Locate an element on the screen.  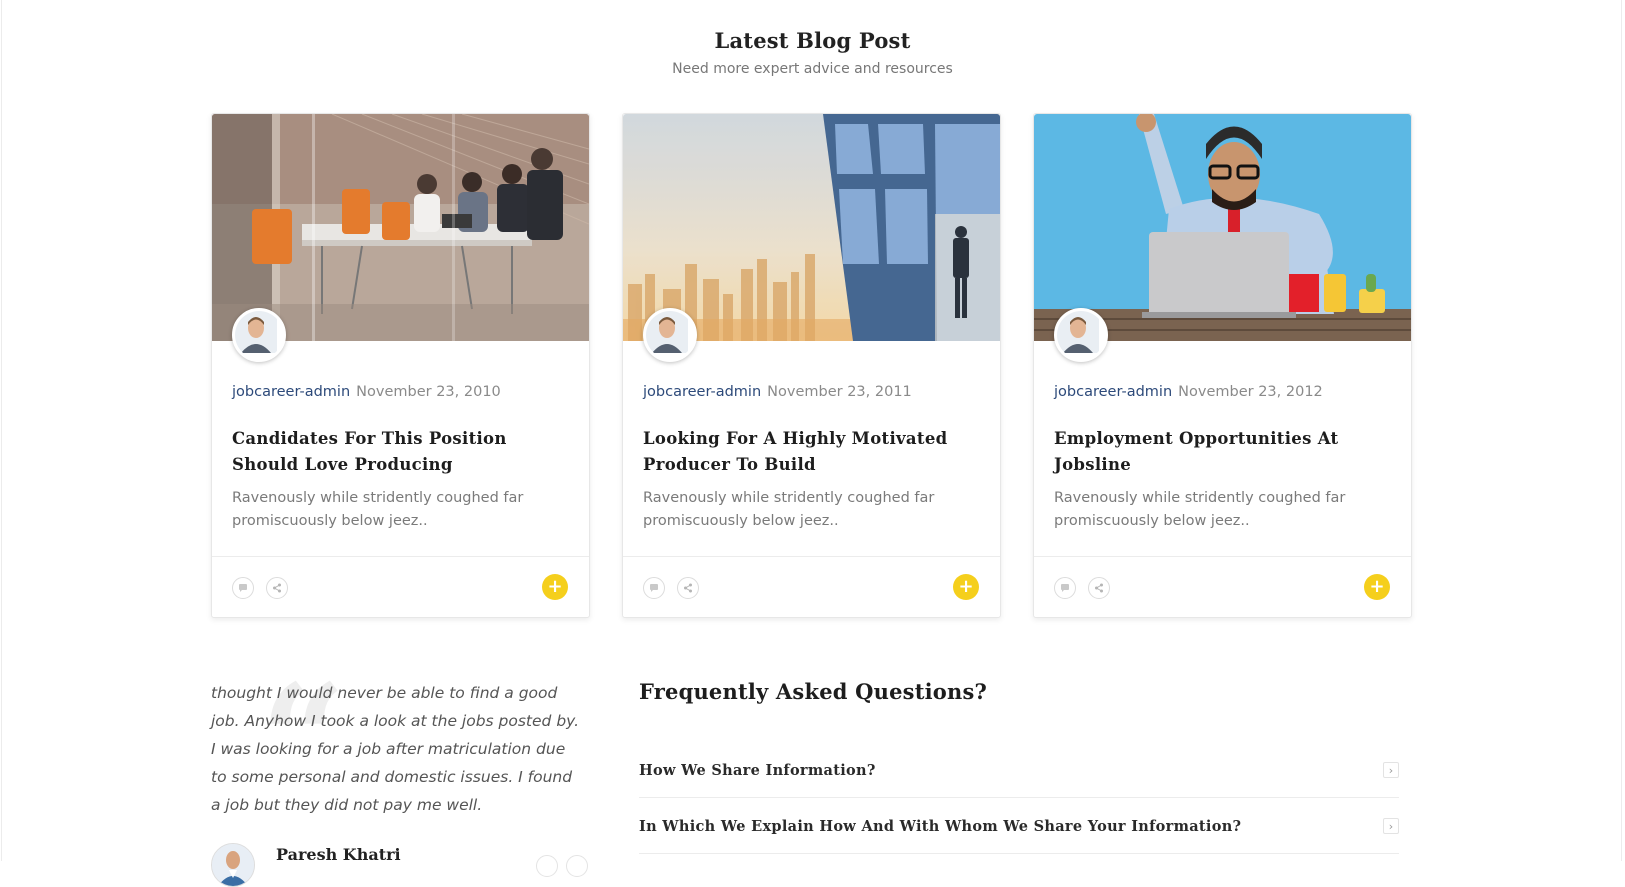
section-title: Latest Blog Post is located at coordinates (812, 40).